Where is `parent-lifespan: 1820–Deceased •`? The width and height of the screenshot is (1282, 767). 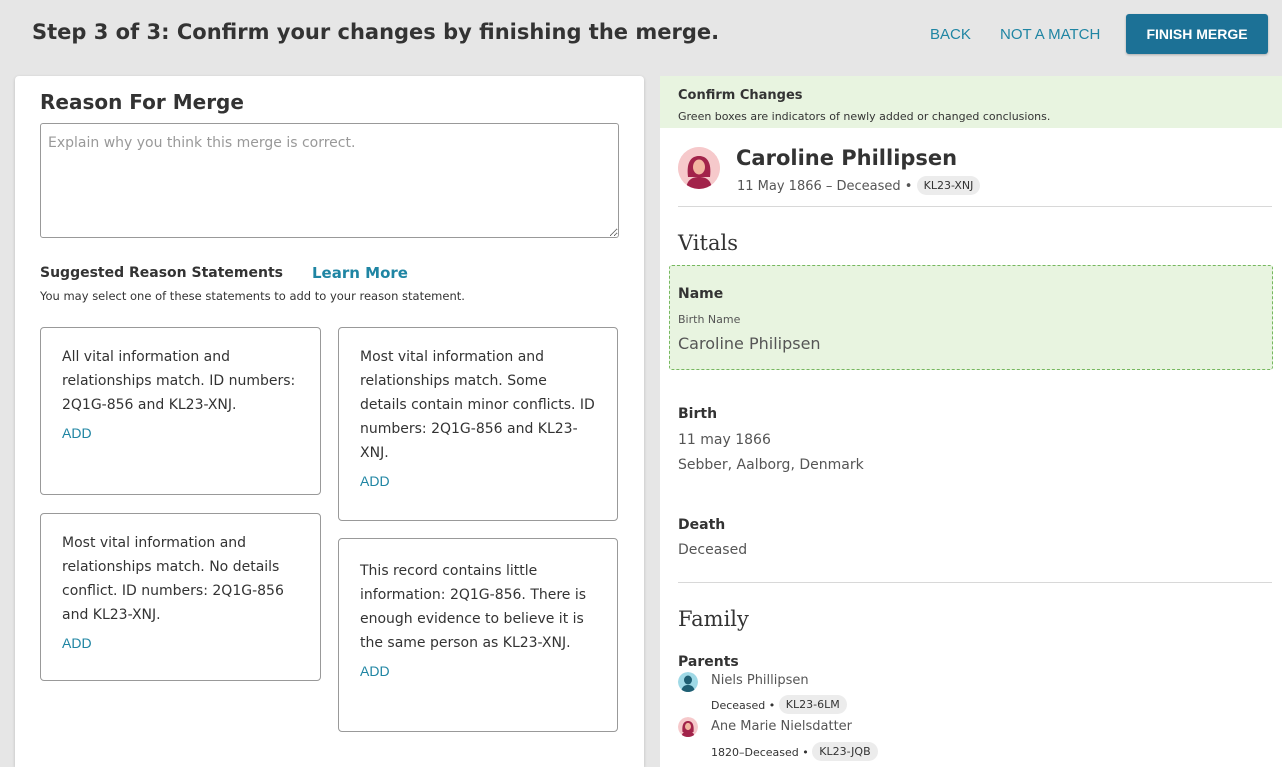 parent-lifespan: 1820–Deceased • is located at coordinates (760, 752).